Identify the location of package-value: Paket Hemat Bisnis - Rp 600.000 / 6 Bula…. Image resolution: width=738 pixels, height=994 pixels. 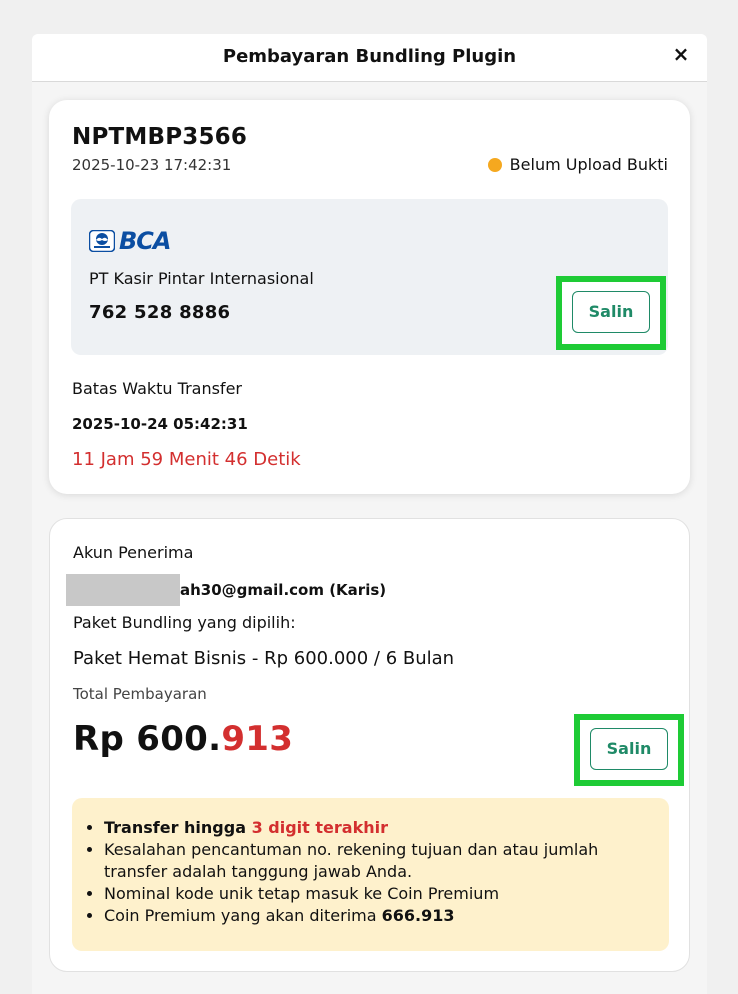
(264, 658).